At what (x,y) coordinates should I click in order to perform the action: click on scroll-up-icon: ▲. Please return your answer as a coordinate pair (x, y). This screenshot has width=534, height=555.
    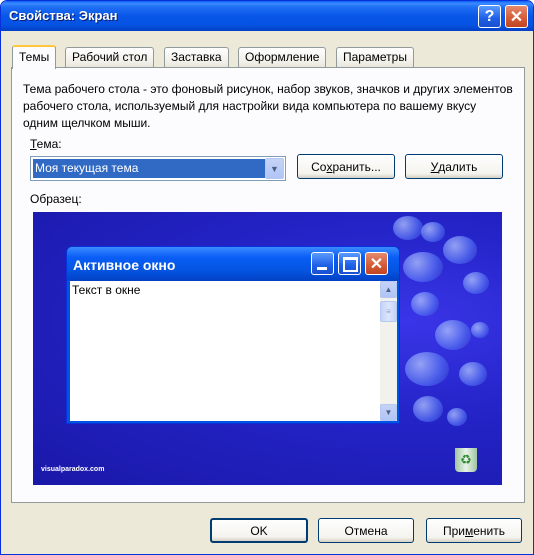
    Looking at the image, I should click on (388, 289).